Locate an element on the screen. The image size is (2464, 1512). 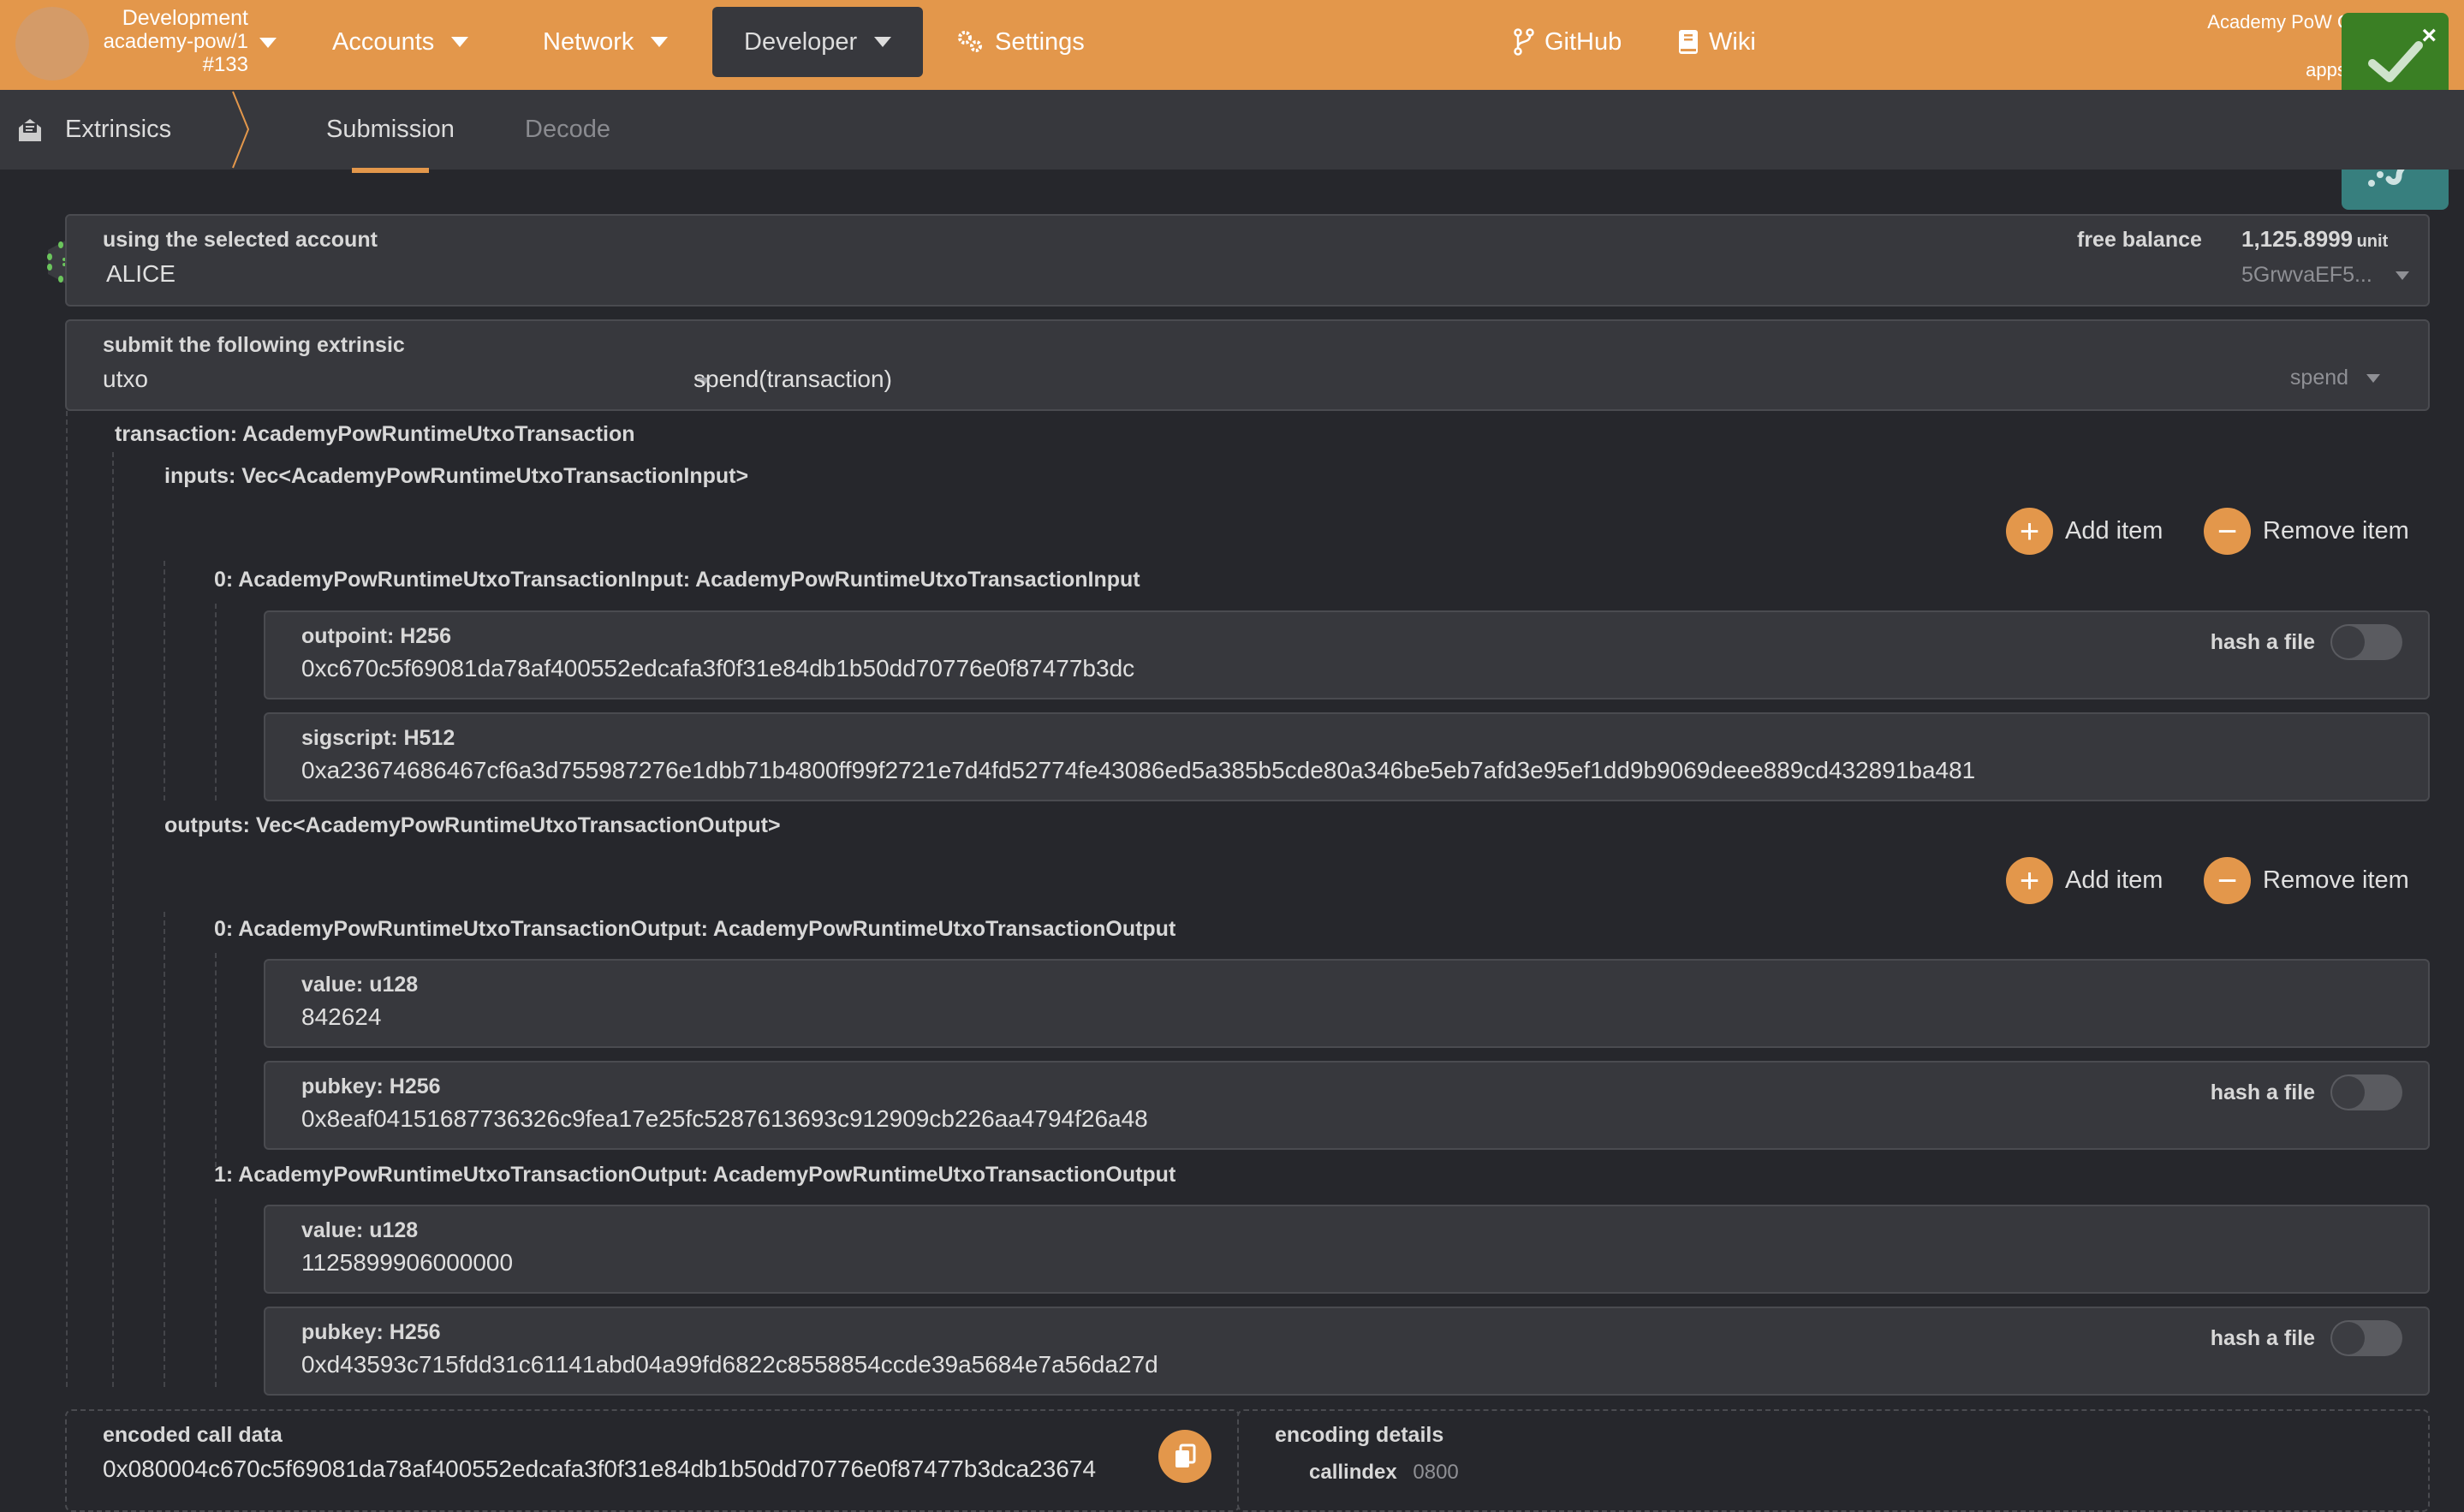
close-icon: × is located at coordinates (2429, 36).